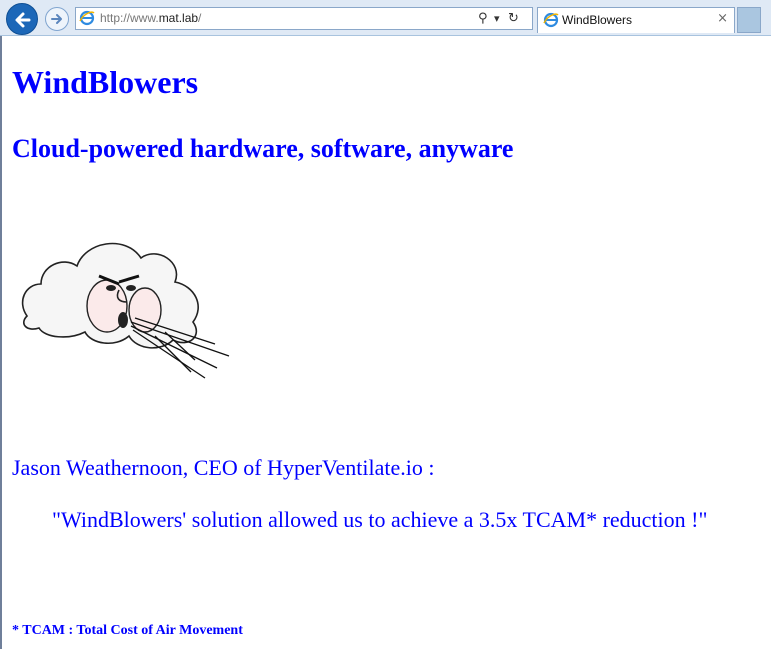  I want to click on ie-tab-icon, so click(551, 20).